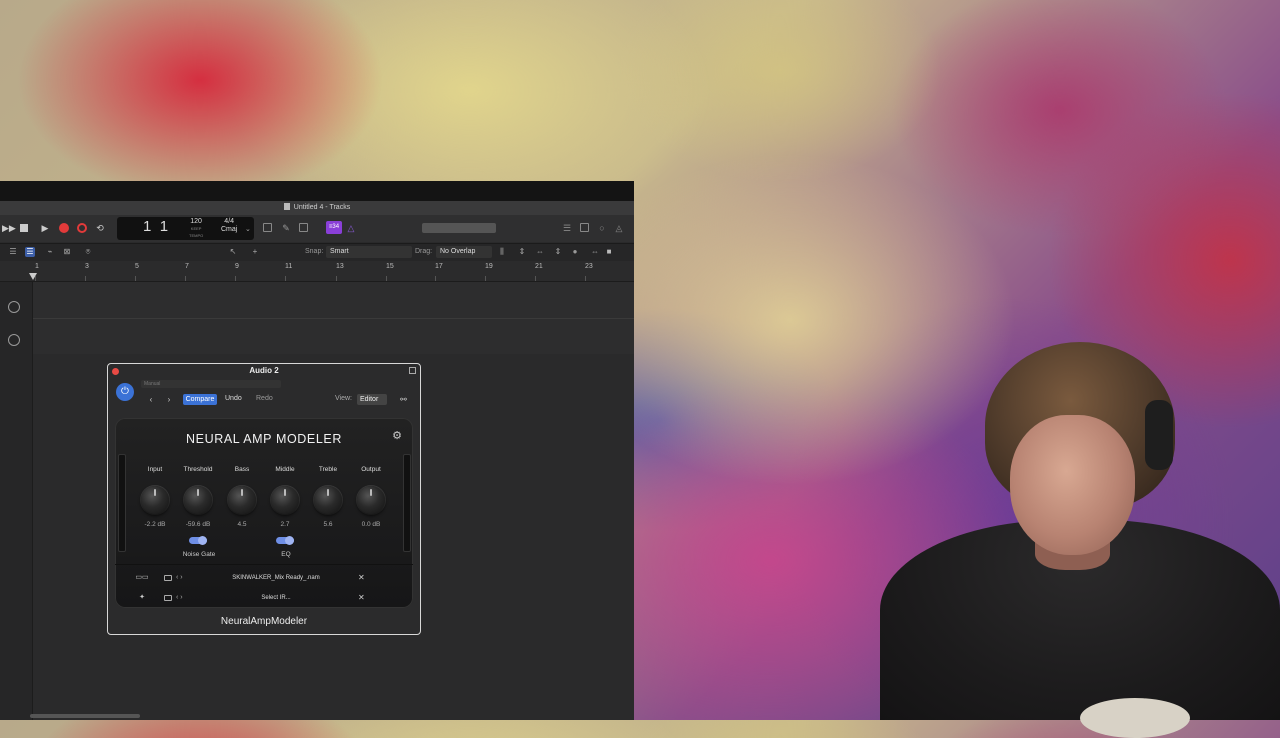  What do you see at coordinates (14, 307) in the screenshot?
I see `track-1-volume-knob` at bounding box center [14, 307].